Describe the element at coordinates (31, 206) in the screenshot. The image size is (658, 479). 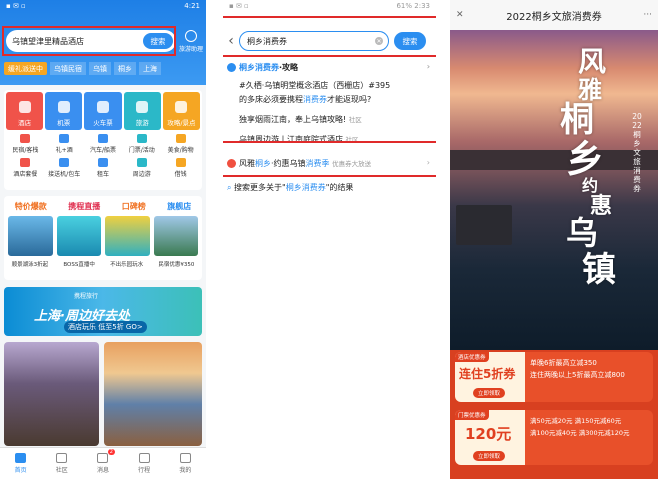
I see `promo-title-deals: 特价爆款` at that location.